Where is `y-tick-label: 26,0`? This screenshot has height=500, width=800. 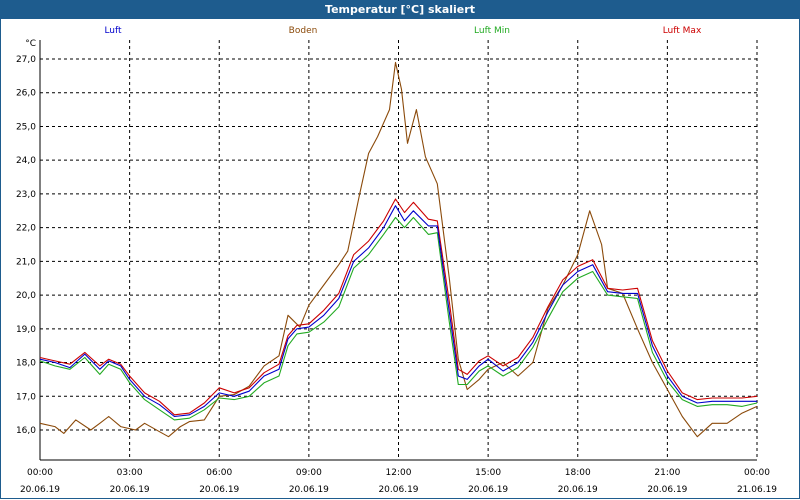
y-tick-label: 26,0 is located at coordinates (26, 94).